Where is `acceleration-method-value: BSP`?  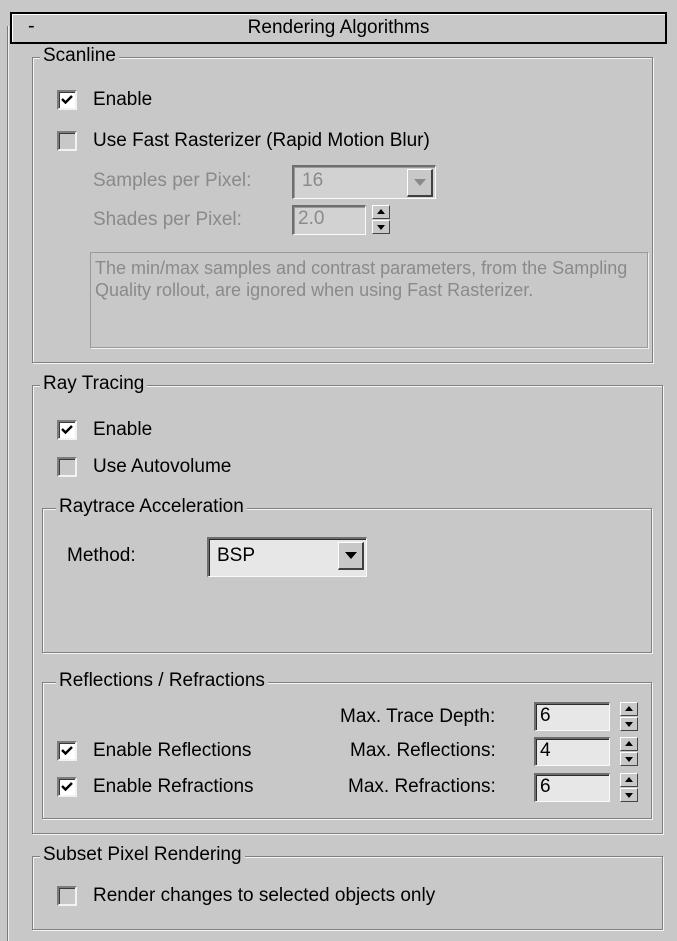 acceleration-method-value: BSP is located at coordinates (236, 555).